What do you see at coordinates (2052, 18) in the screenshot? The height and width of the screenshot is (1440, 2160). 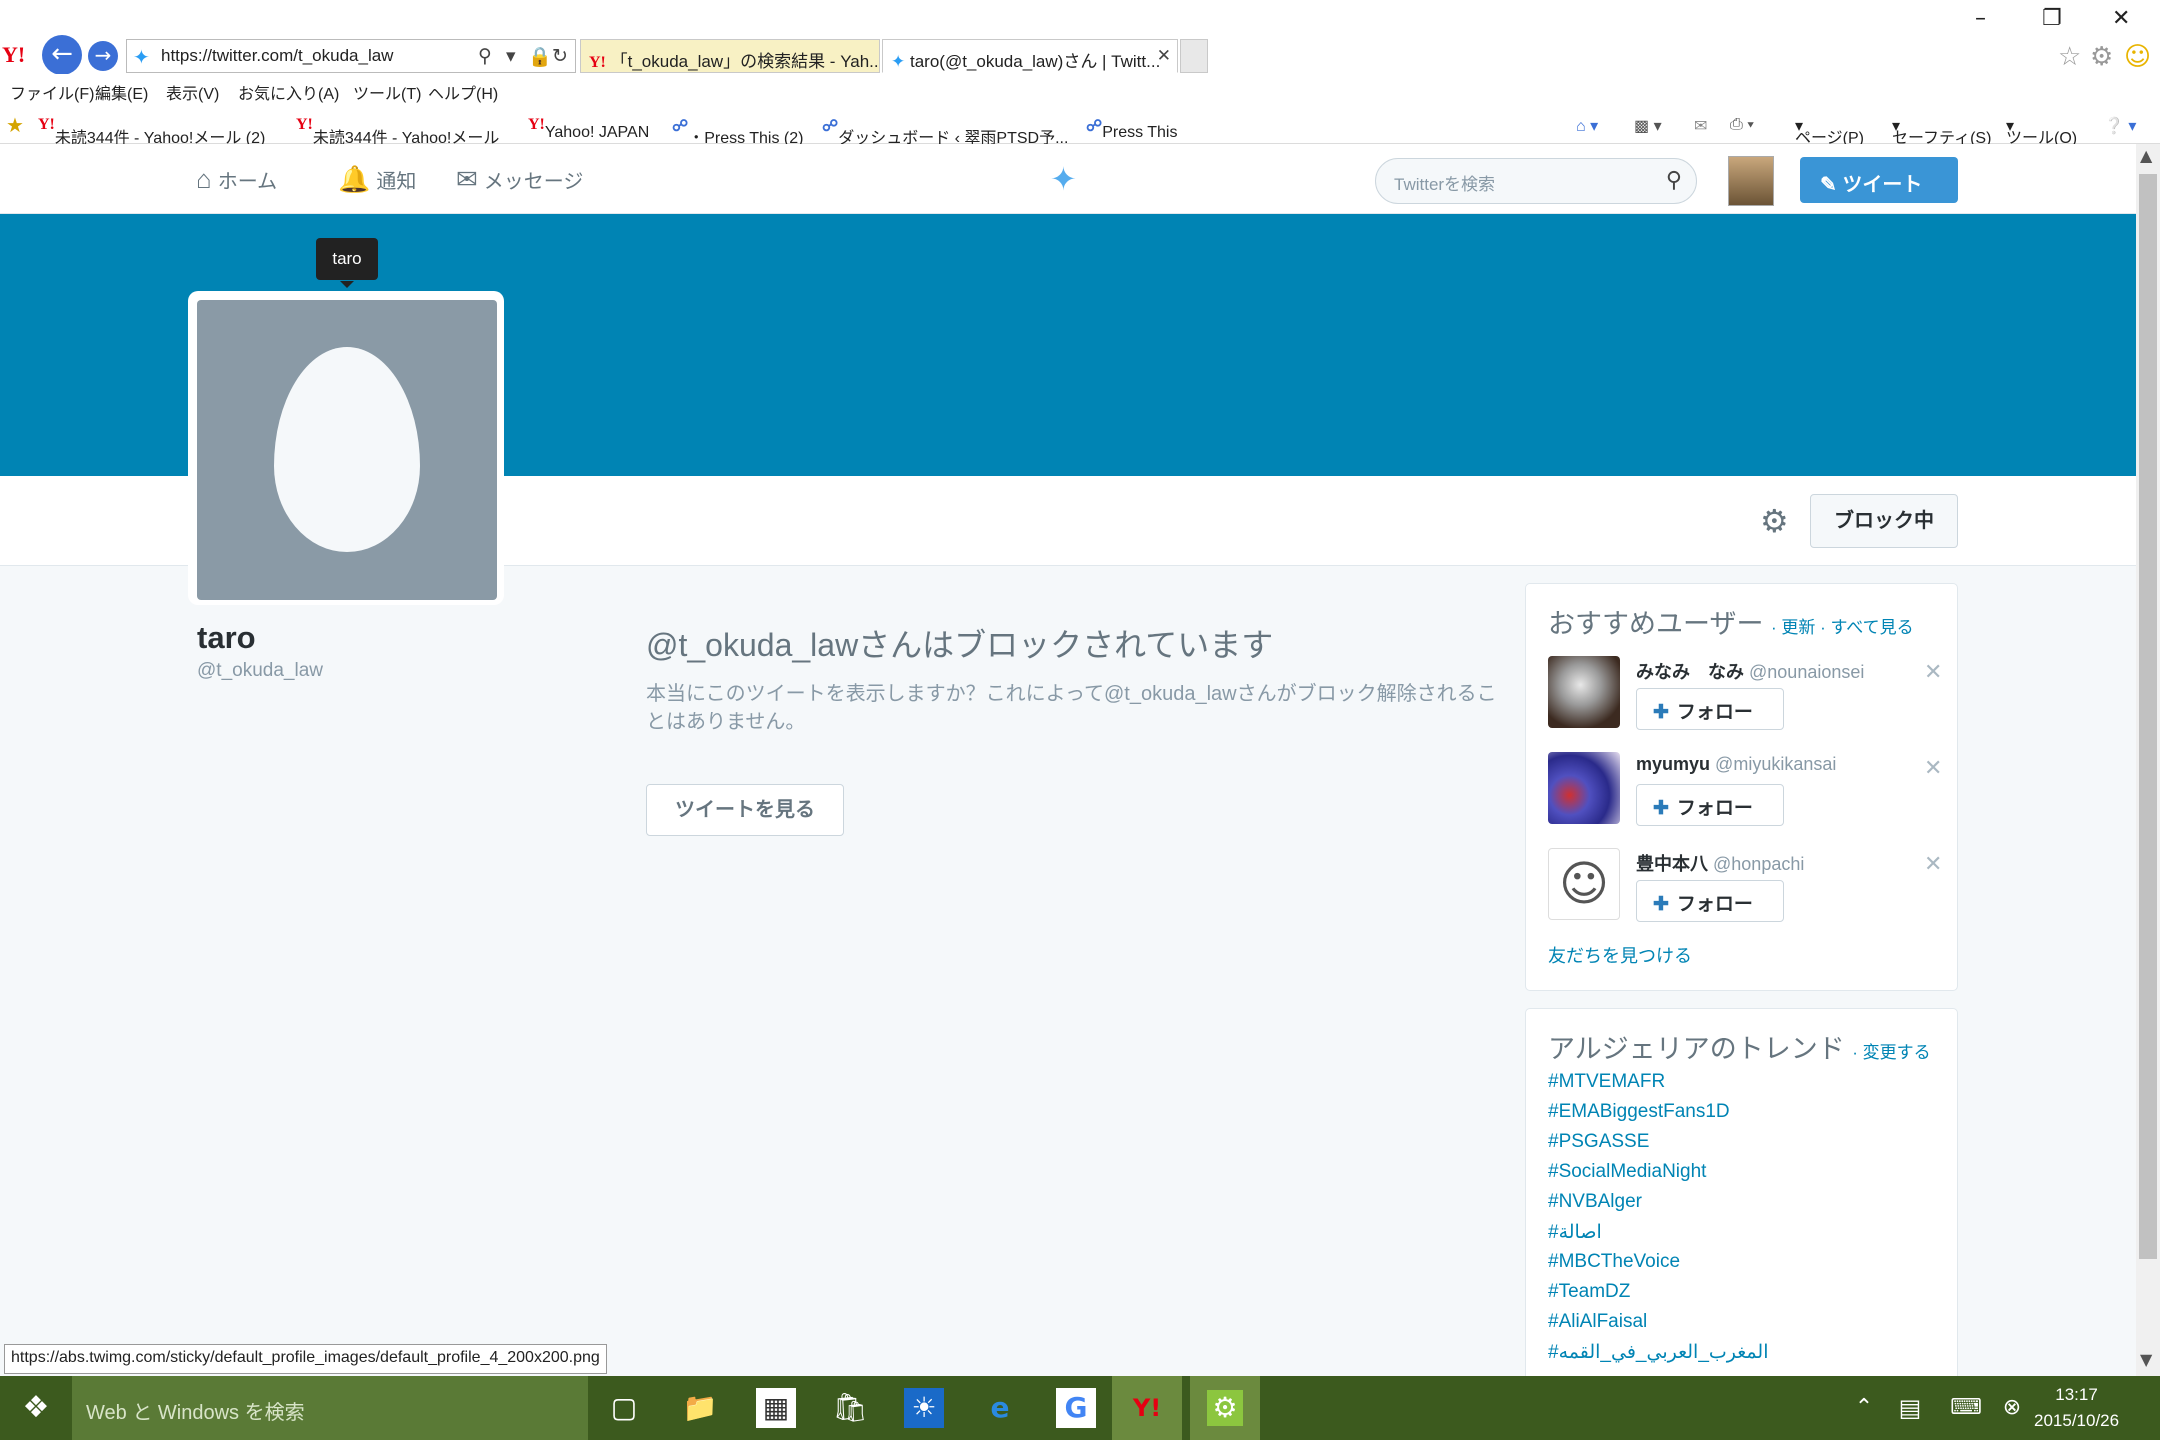 I see `restore-icon: ❐` at bounding box center [2052, 18].